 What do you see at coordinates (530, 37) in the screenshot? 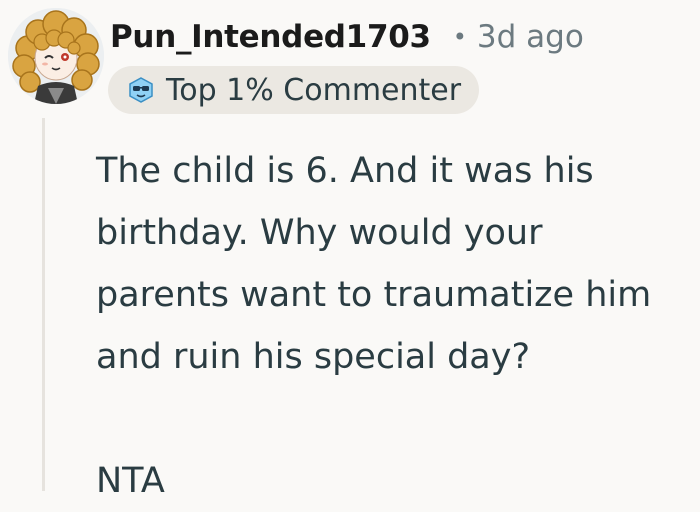
I see `timestamp: 3d ago` at bounding box center [530, 37].